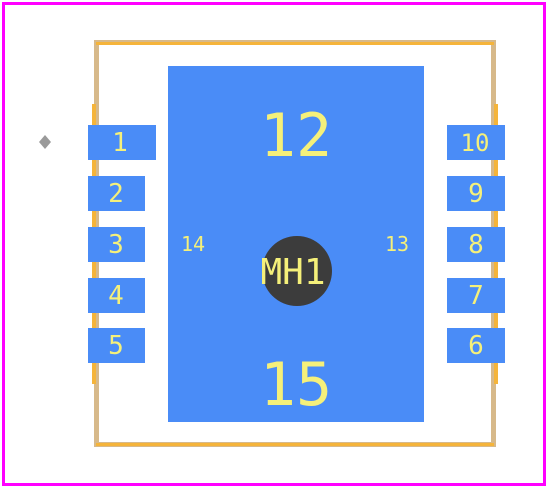  I want to click on pad-8-label: 8, so click(476, 245).